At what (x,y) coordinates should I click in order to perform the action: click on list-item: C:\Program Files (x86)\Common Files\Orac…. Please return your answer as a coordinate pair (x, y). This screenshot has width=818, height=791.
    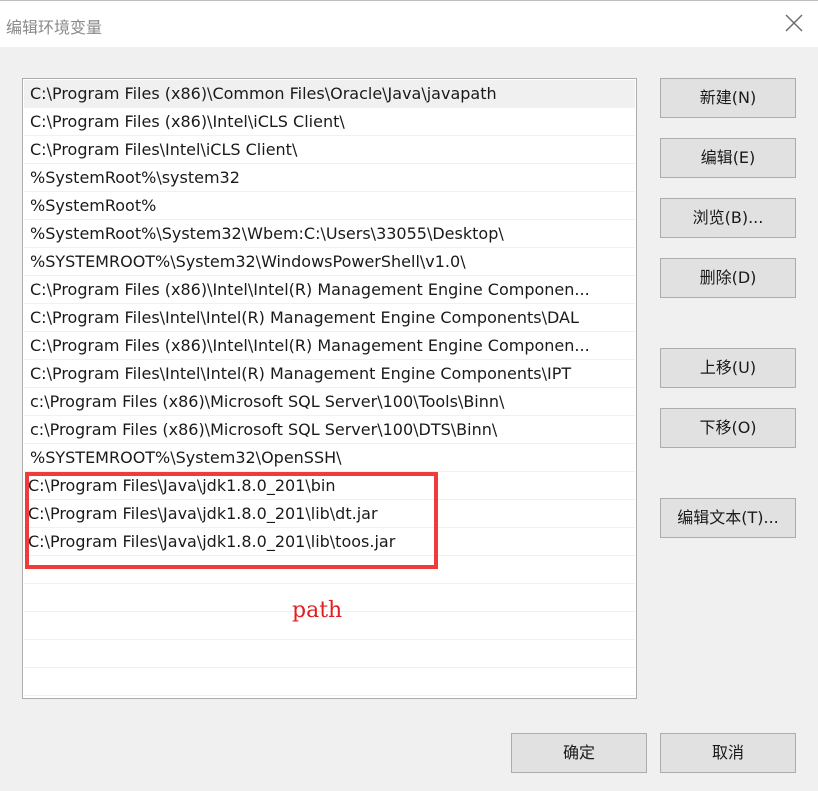
    Looking at the image, I should click on (329, 94).